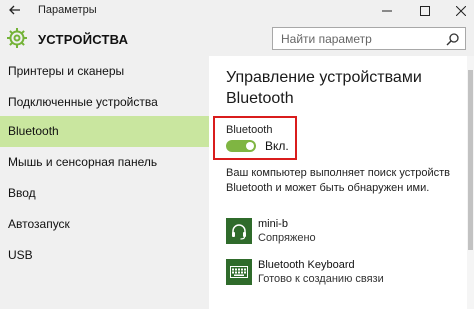 Image resolution: width=474 pixels, height=309 pixels. I want to click on toggle-knob, so click(250, 146).